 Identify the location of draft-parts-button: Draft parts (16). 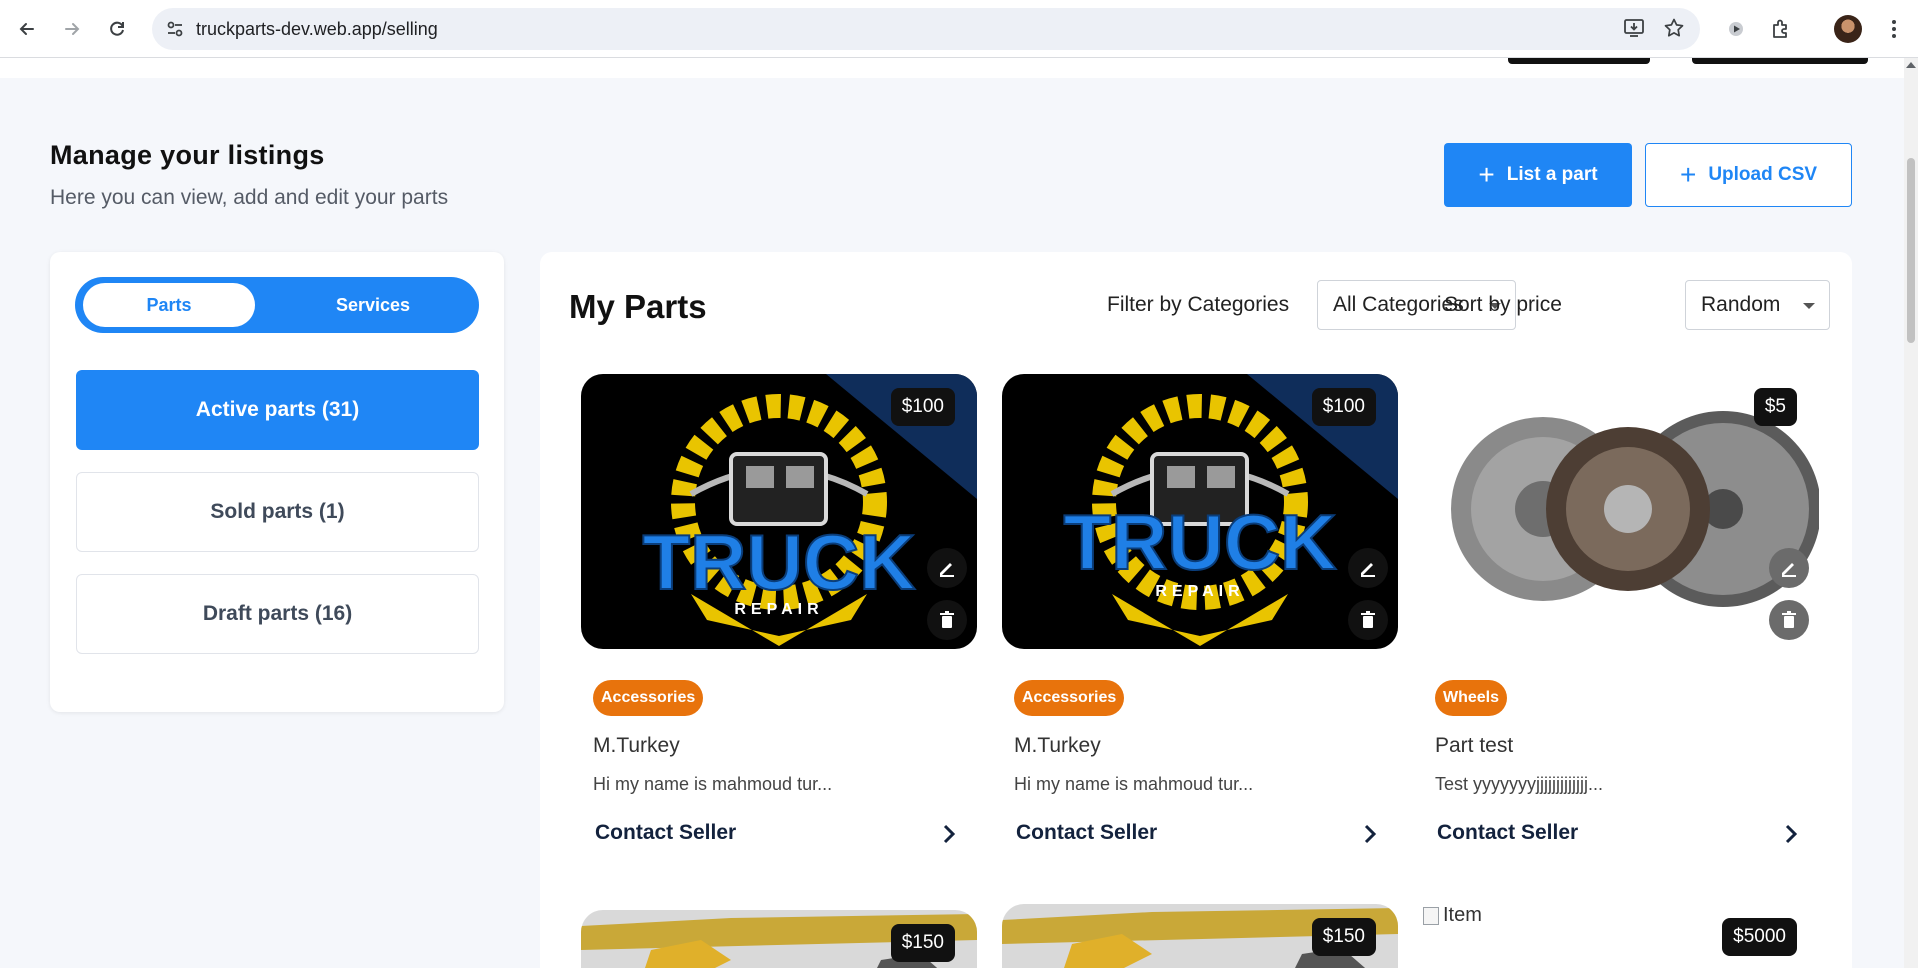
(277, 614).